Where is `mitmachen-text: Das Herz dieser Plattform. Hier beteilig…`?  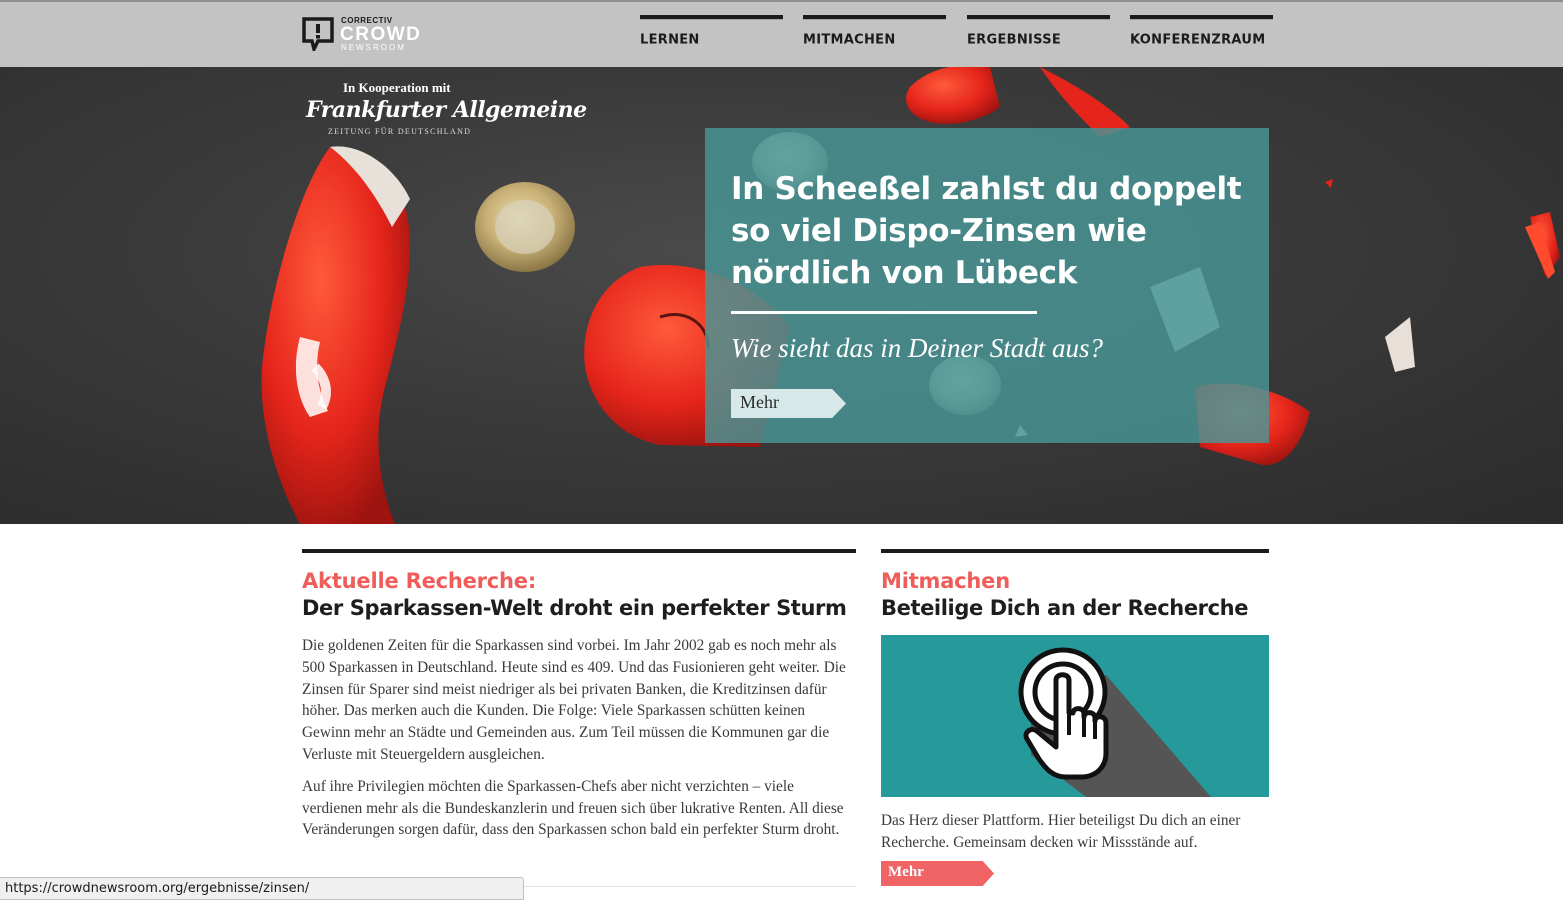 mitmachen-text: Das Herz dieser Plattform. Hier beteilig… is located at coordinates (1061, 831).